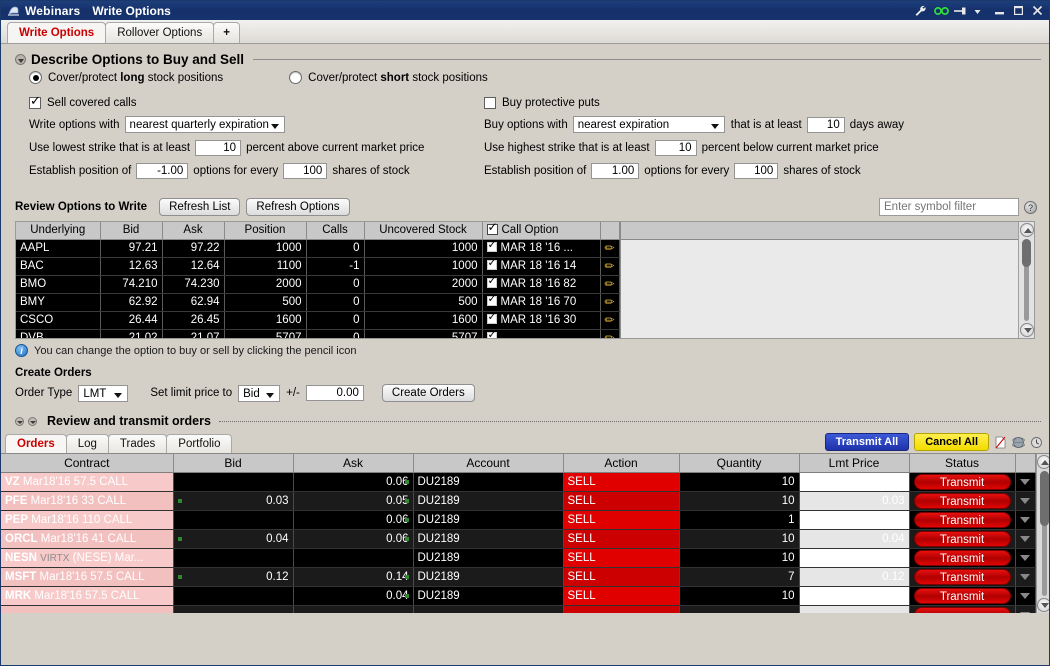 Image resolution: width=1050 pixels, height=666 pixels. Describe the element at coordinates (58, 231) in the screenshot. I see `col-underlying: Underlying` at that location.